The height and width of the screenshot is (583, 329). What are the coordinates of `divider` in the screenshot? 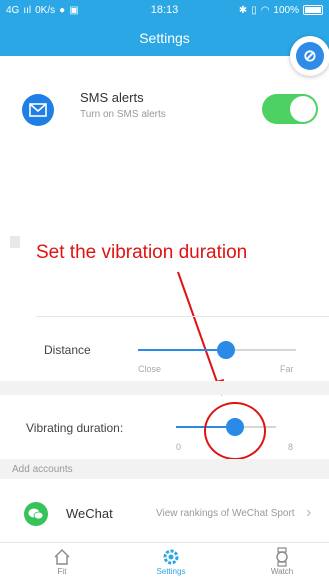 It's located at (182, 316).